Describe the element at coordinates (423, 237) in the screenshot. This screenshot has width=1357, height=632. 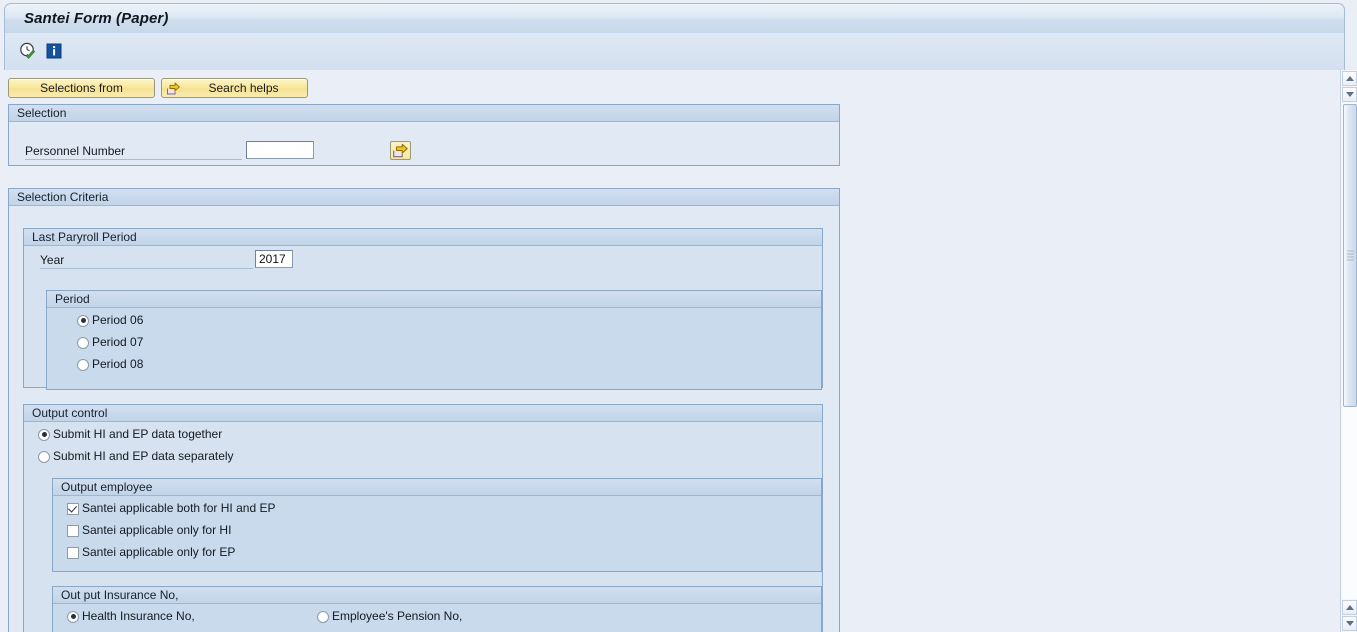
I see `last-payroll-period-header: Last Paryroll Period` at that location.